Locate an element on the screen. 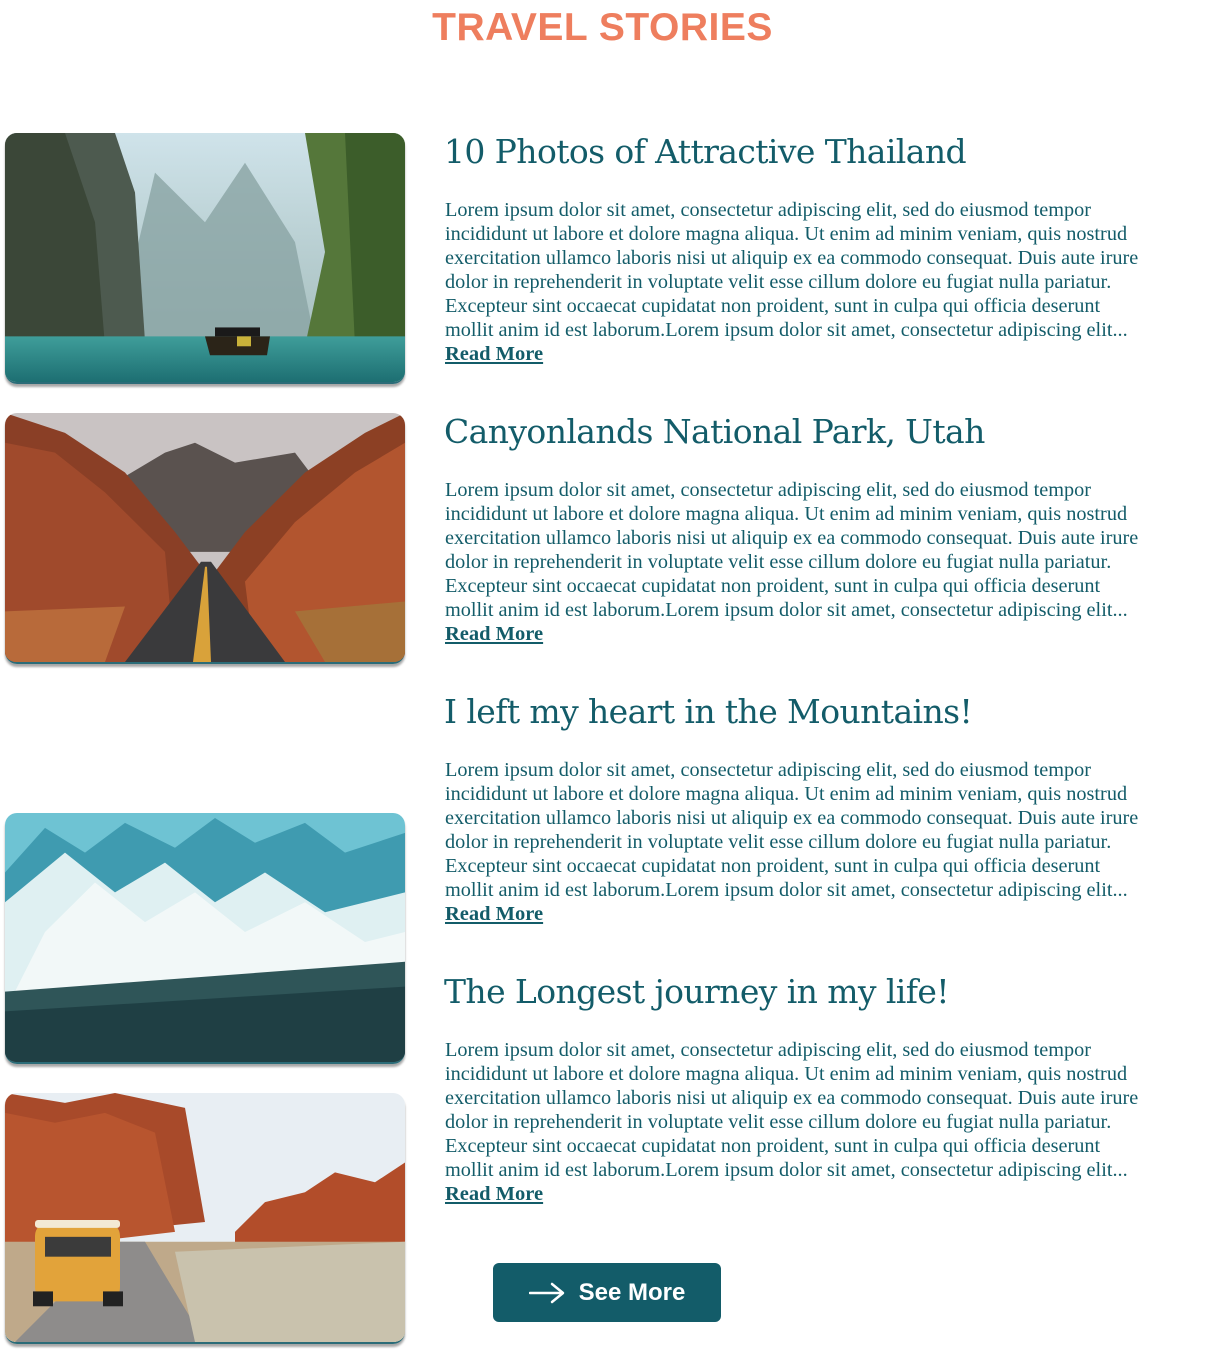 This screenshot has width=1205, height=1351. see-more-label: See More is located at coordinates (632, 1292).